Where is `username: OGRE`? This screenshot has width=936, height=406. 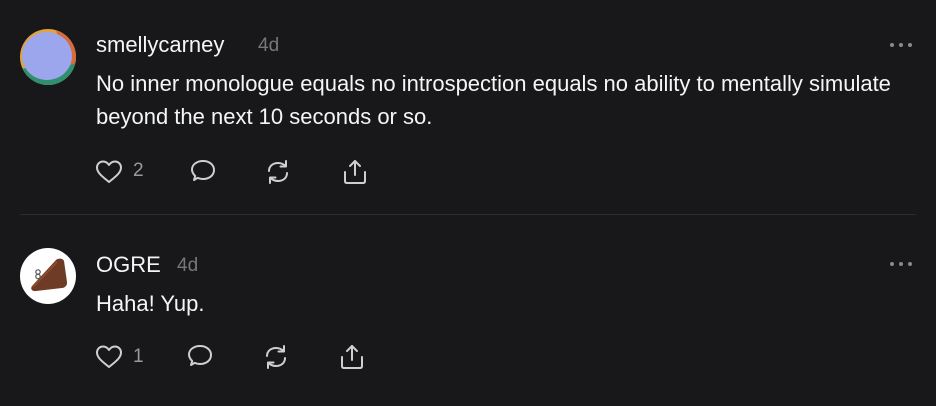 username: OGRE is located at coordinates (128, 265).